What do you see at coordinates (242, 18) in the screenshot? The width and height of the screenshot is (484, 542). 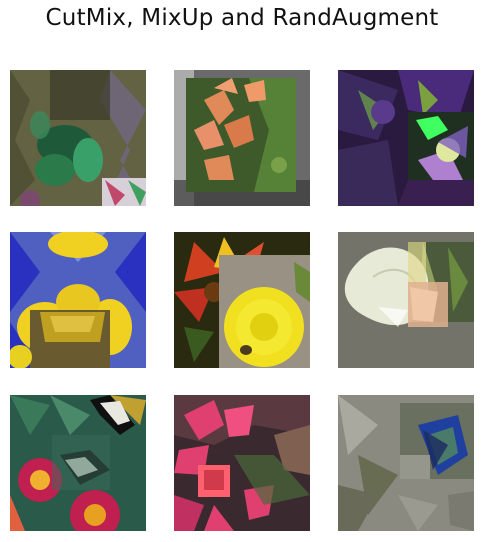 I see `figure-title: CutMix, MixUp and RandAugment` at bounding box center [242, 18].